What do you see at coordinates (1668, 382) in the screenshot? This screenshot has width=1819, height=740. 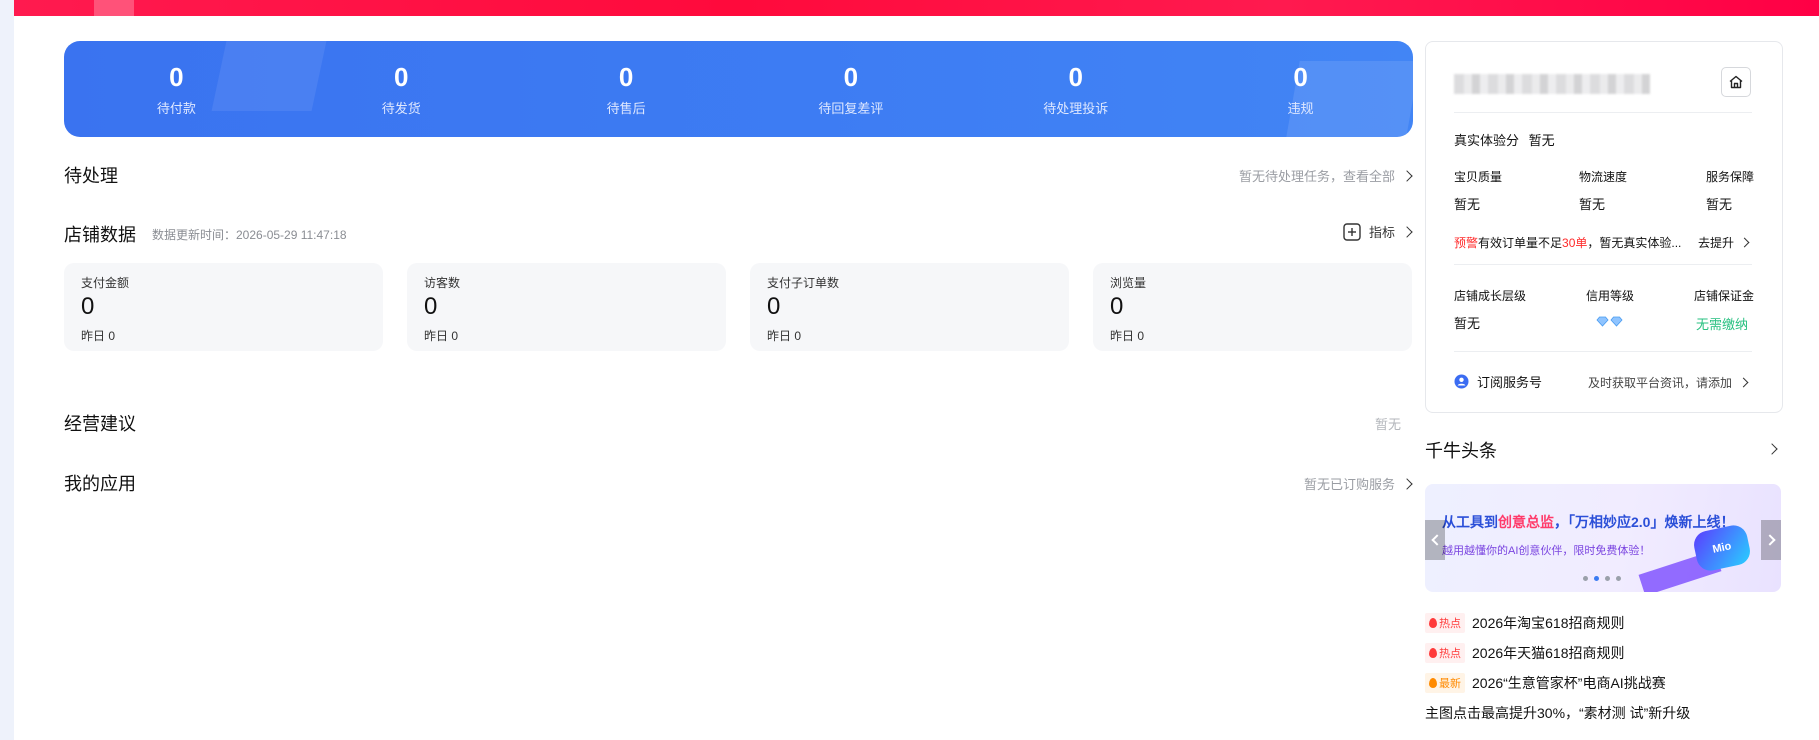 I see `subscribe-add-link: 及时获取平台资讯，请添加` at bounding box center [1668, 382].